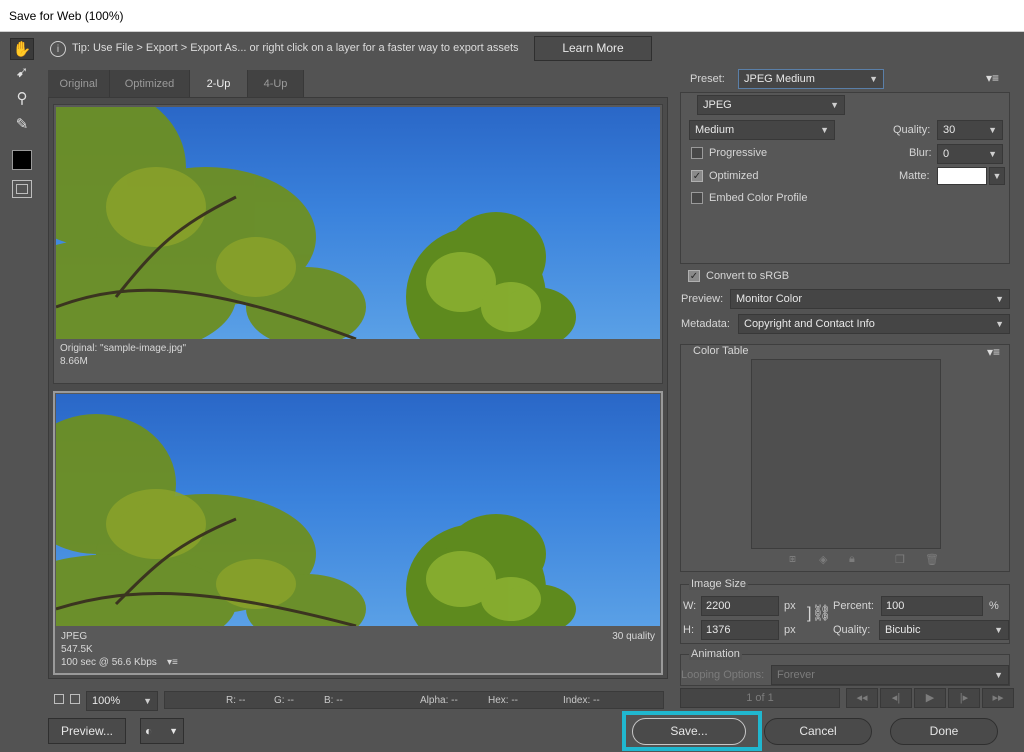 The width and height of the screenshot is (1024, 752). I want to click on window-title: Save for Web (100%), so click(512, 16).